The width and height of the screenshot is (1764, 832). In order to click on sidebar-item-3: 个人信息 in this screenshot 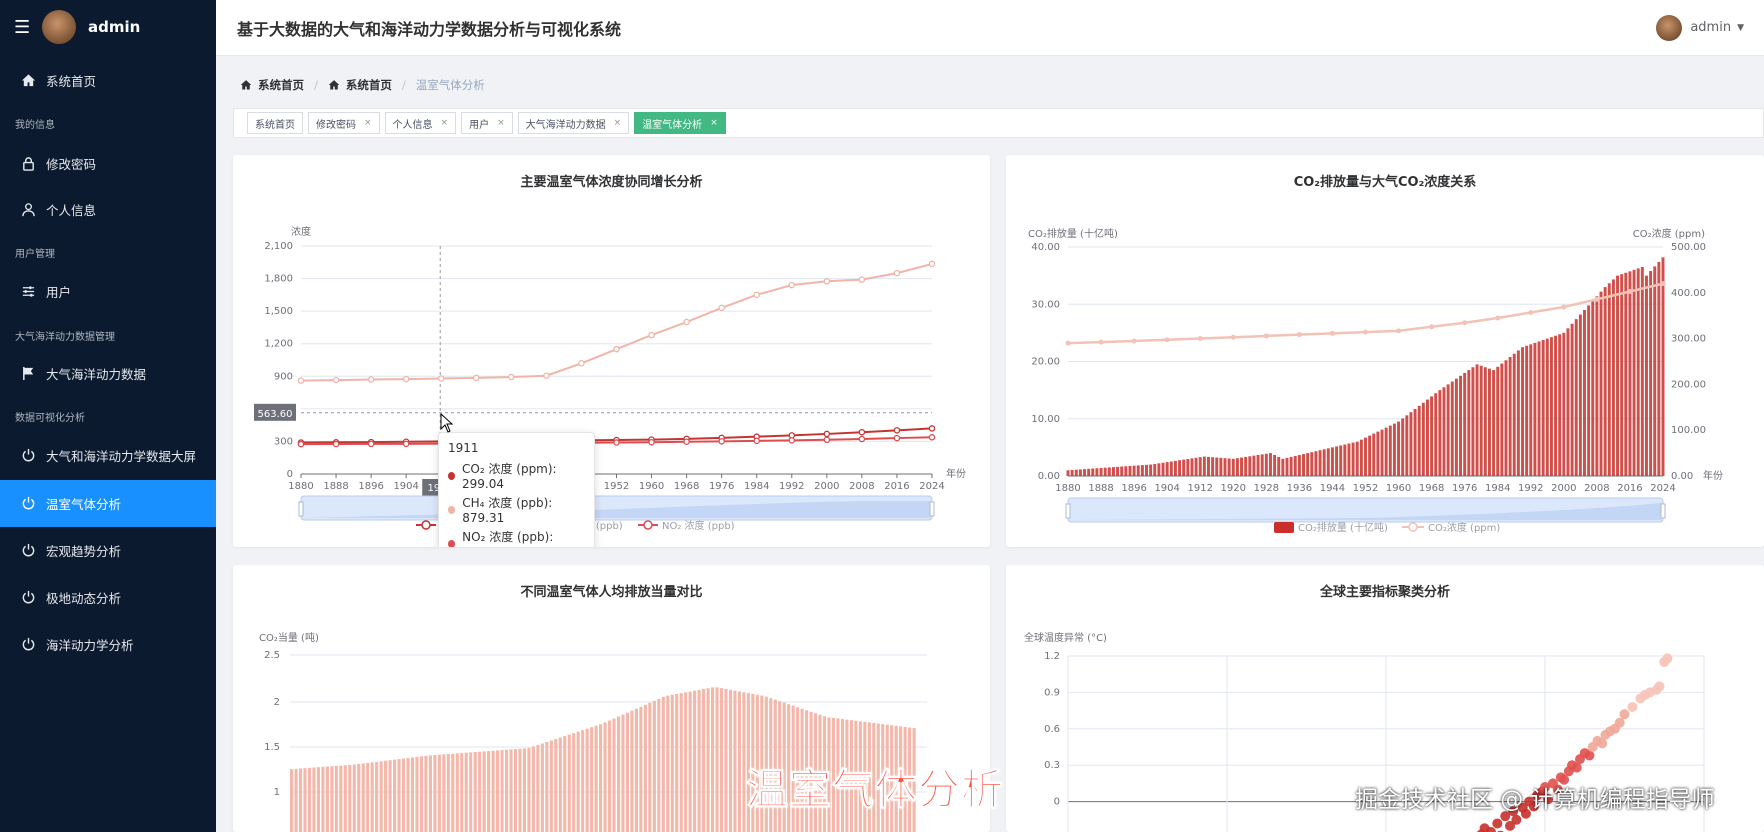, I will do `click(108, 209)`.